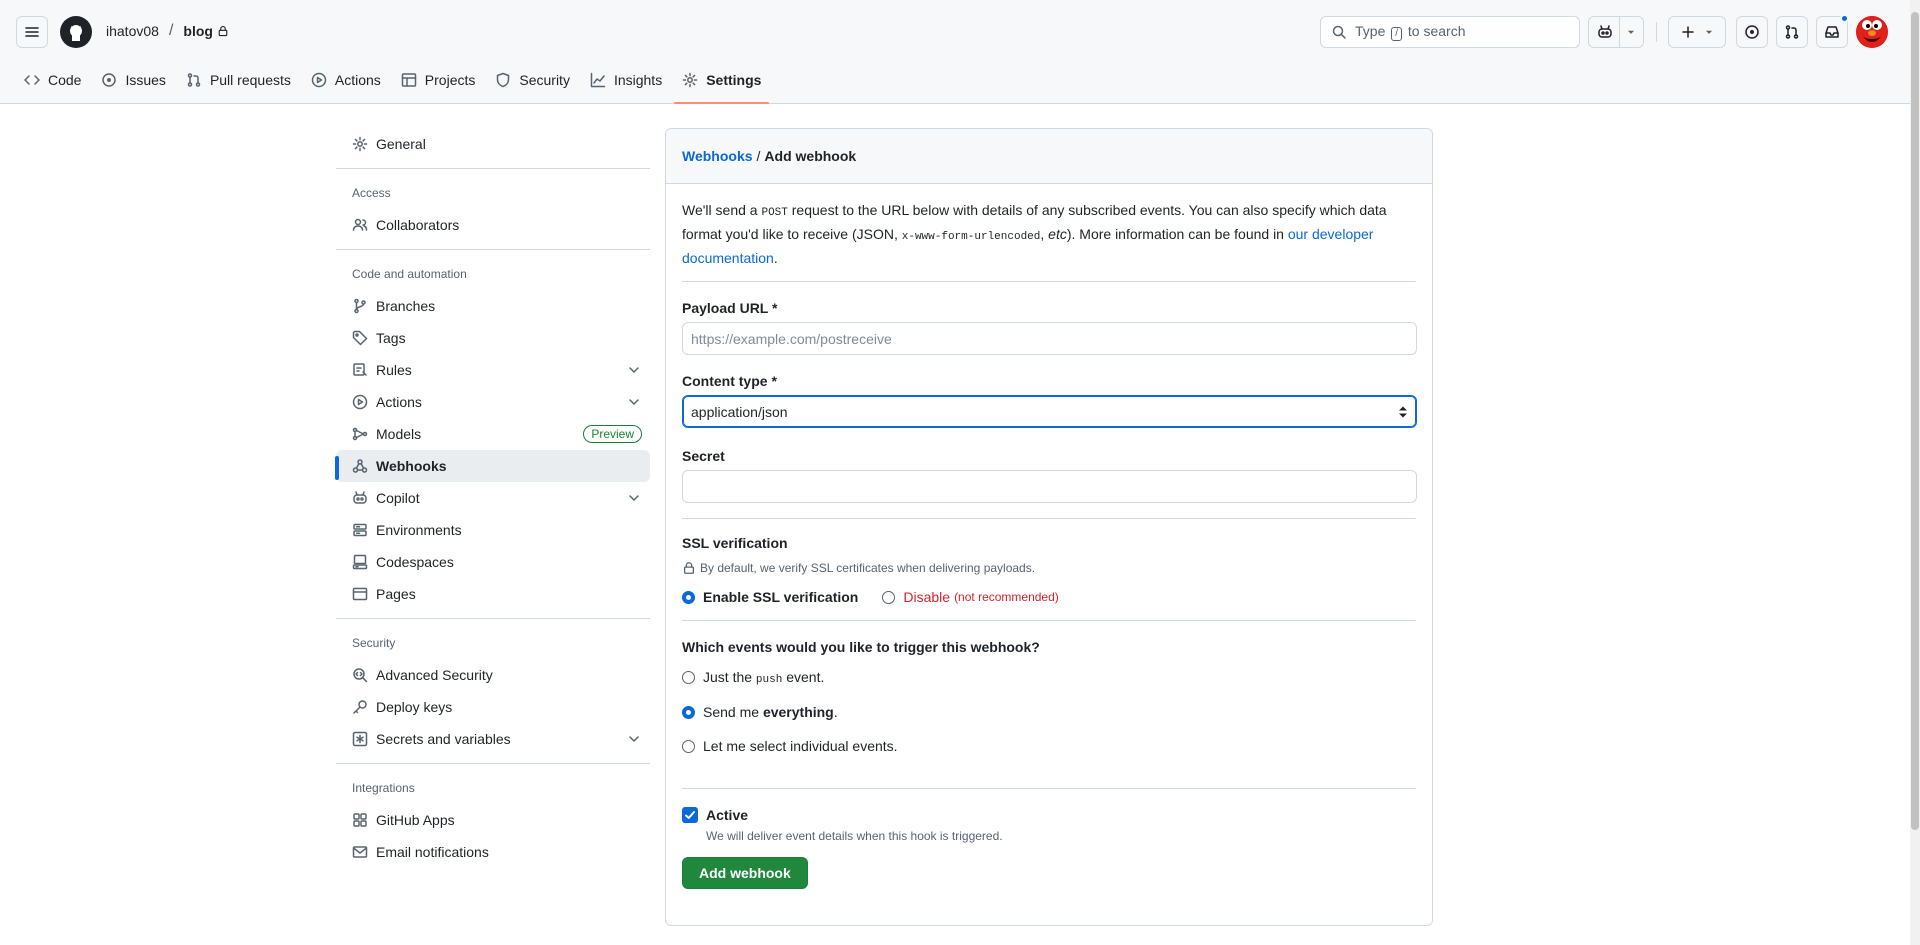 The width and height of the screenshot is (1920, 945). I want to click on event-select-radio, so click(688, 746).